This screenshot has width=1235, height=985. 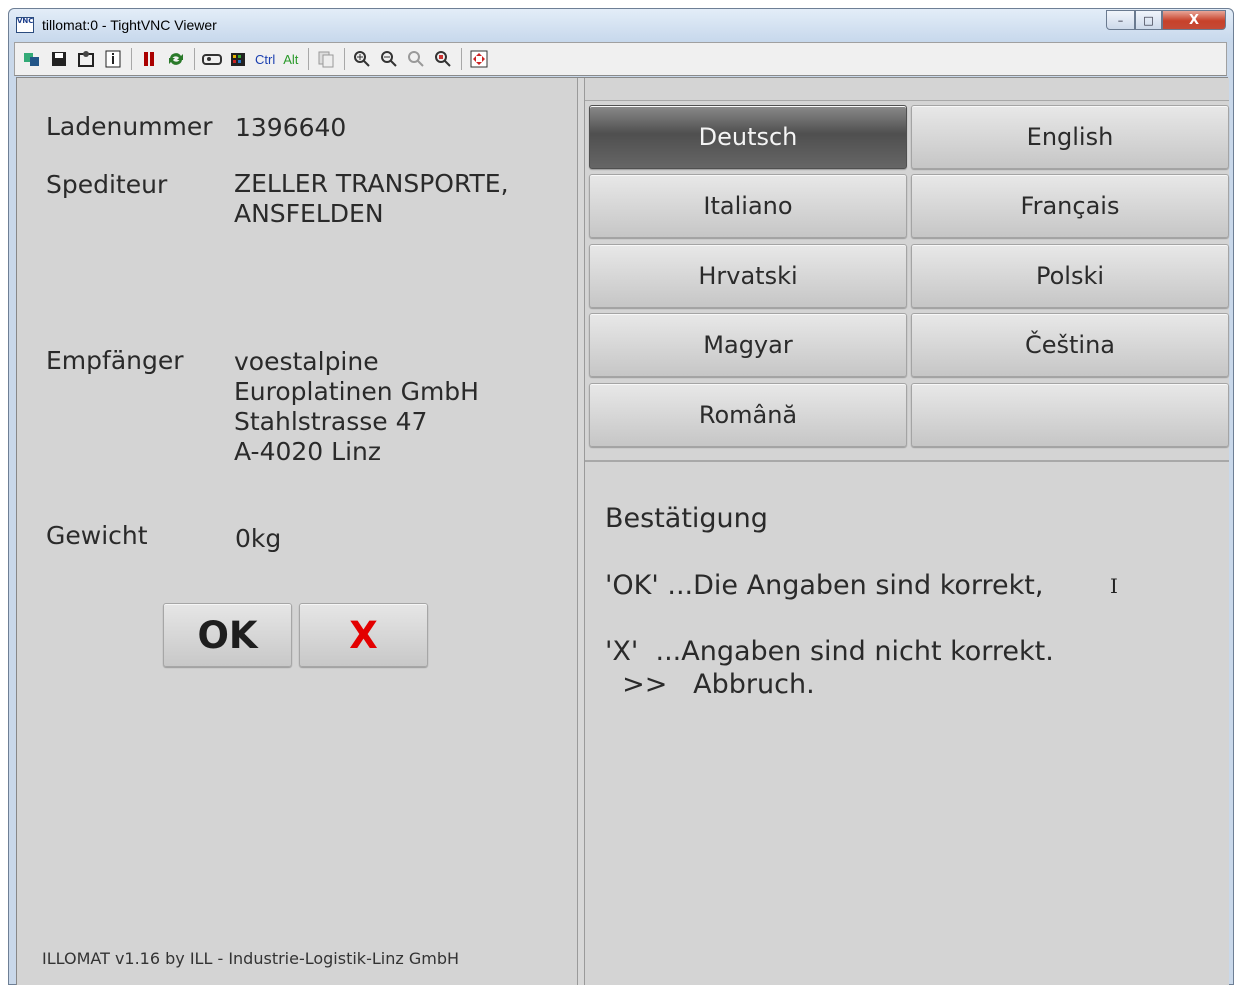 What do you see at coordinates (1194, 20) in the screenshot?
I see `close-button: X` at bounding box center [1194, 20].